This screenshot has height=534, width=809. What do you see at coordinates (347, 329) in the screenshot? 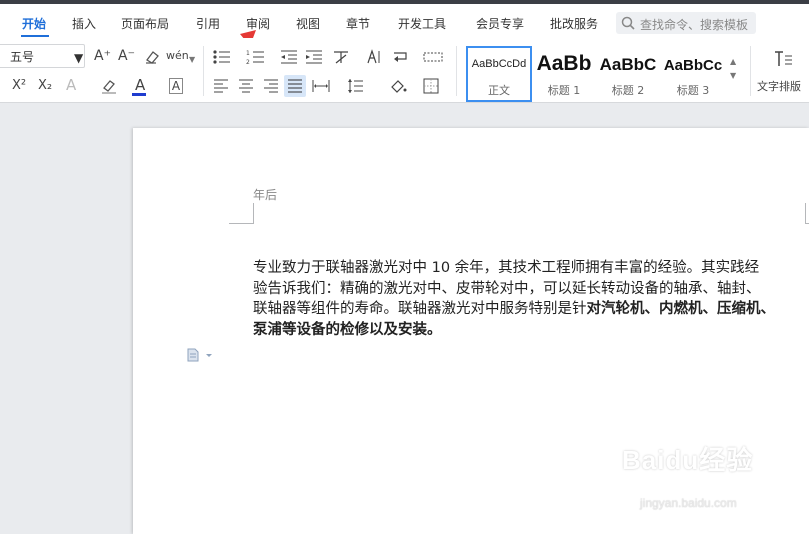
I see `body-line: 泵浦等设备的检修以及安装。` at bounding box center [347, 329].